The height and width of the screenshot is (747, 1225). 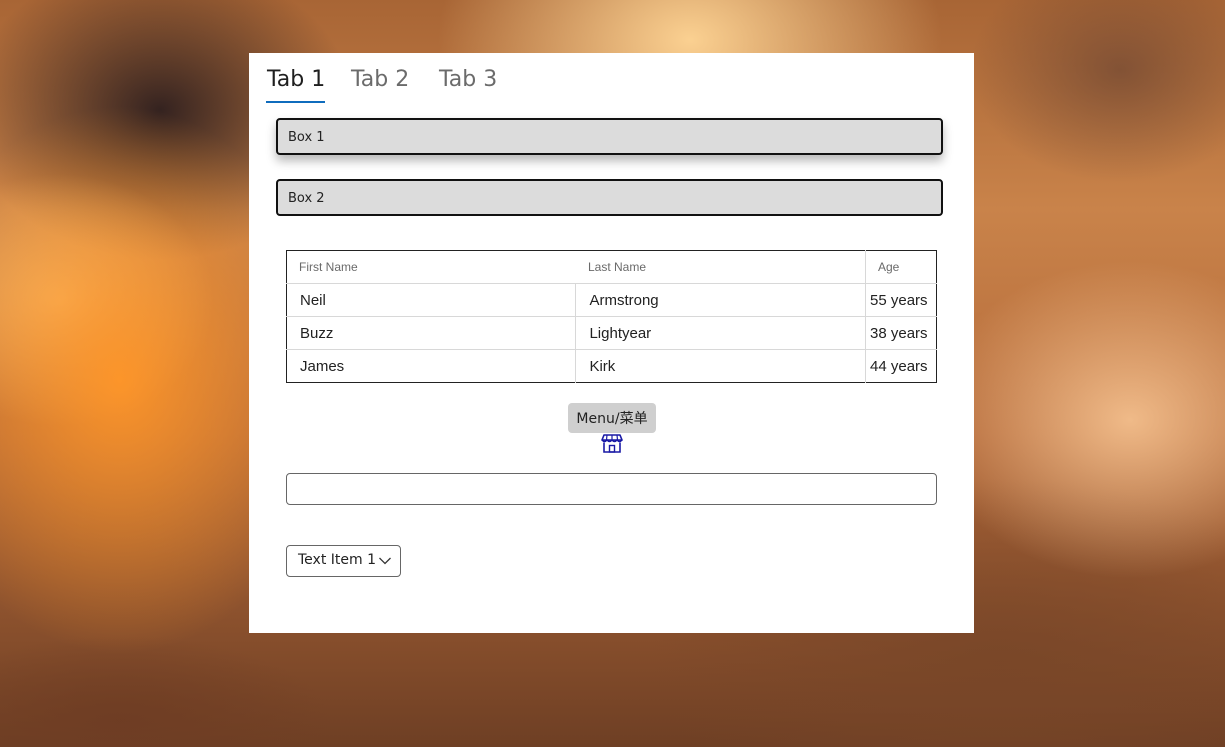 What do you see at coordinates (901, 366) in the screenshot?
I see `age-cell: 44 years` at bounding box center [901, 366].